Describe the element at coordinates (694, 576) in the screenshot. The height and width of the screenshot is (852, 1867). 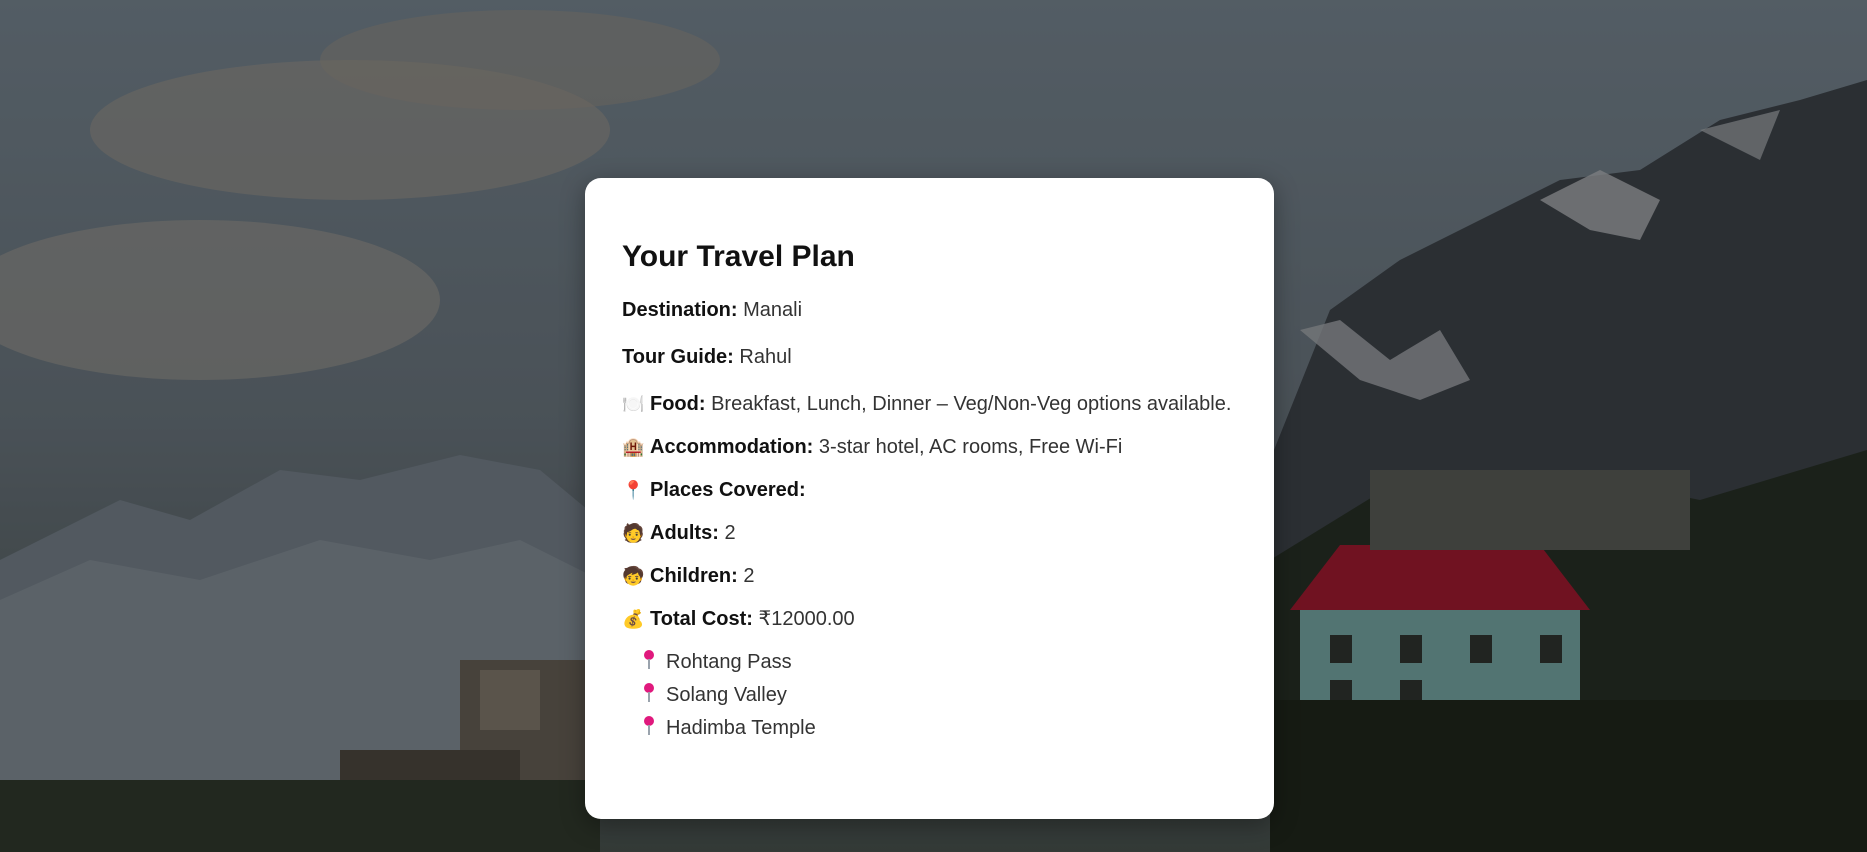
I see `children-label: Children:` at that location.